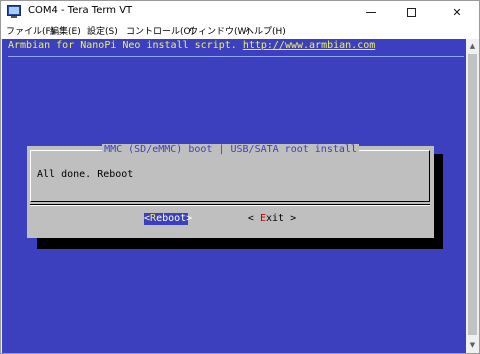 This screenshot has height=354, width=480. What do you see at coordinates (253, 218) in the screenshot?
I see `exit-open-bracket: <` at bounding box center [253, 218].